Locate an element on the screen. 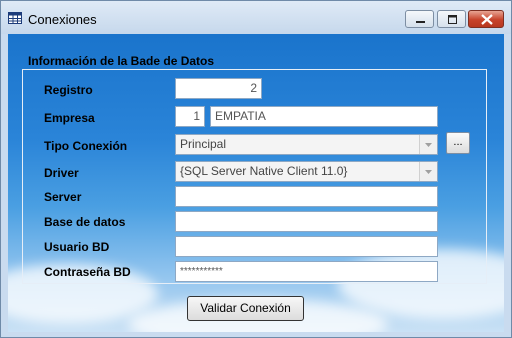 The width and height of the screenshot is (512, 338). close-button is located at coordinates (486, 19).